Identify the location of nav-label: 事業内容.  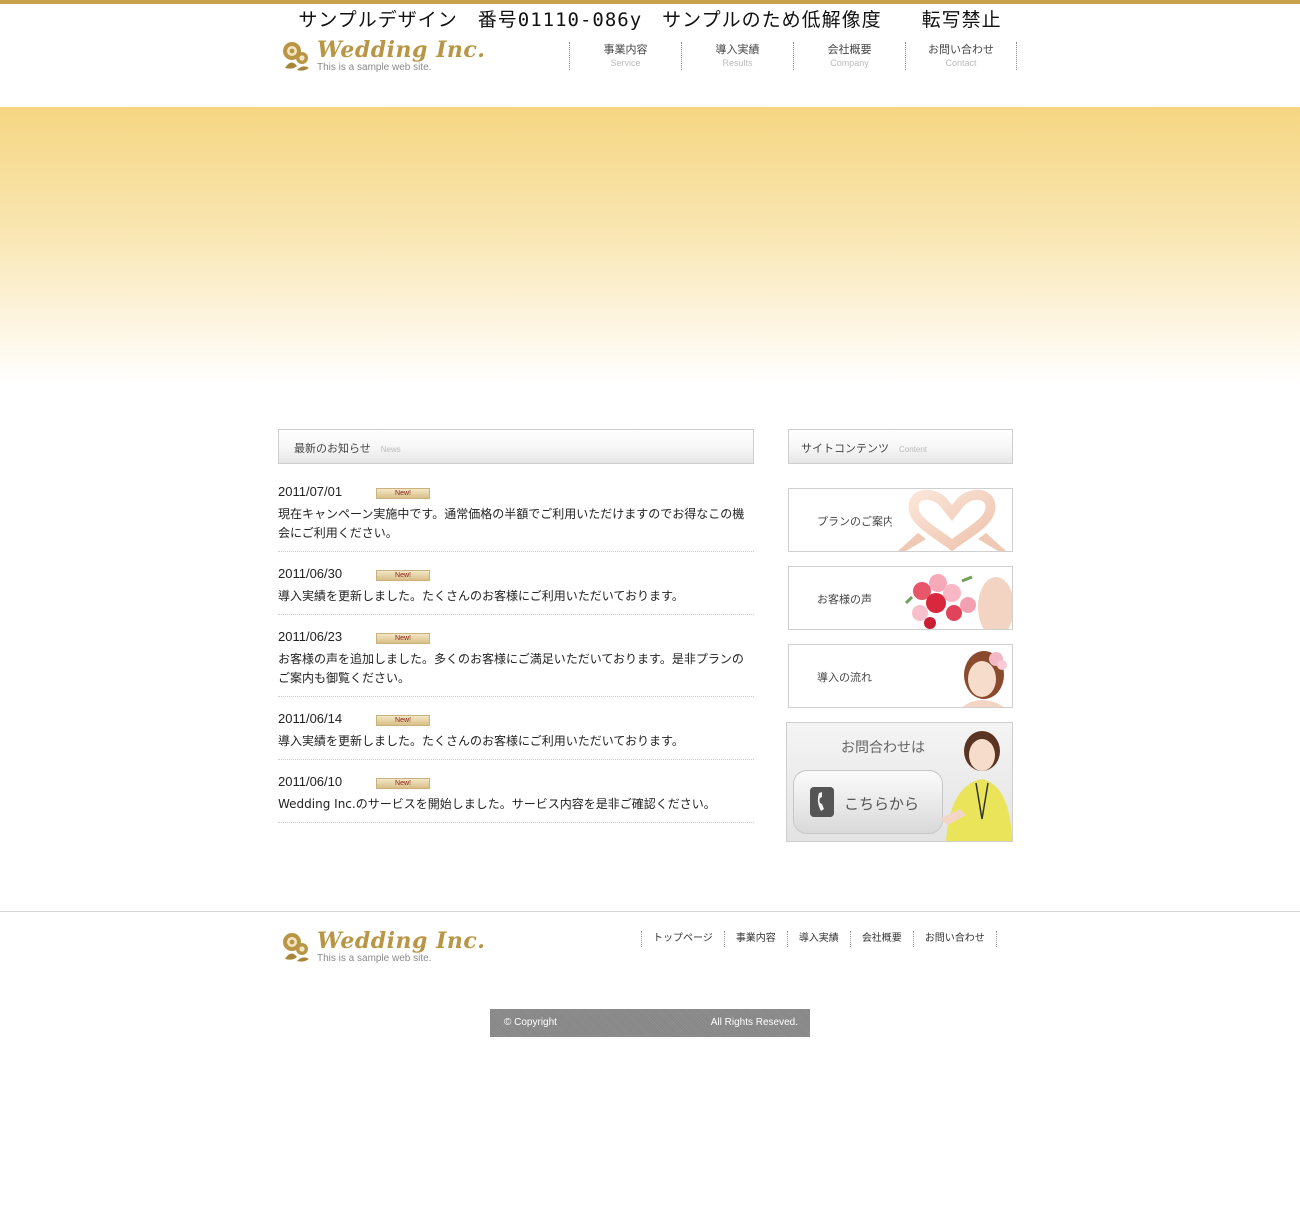
(625, 49).